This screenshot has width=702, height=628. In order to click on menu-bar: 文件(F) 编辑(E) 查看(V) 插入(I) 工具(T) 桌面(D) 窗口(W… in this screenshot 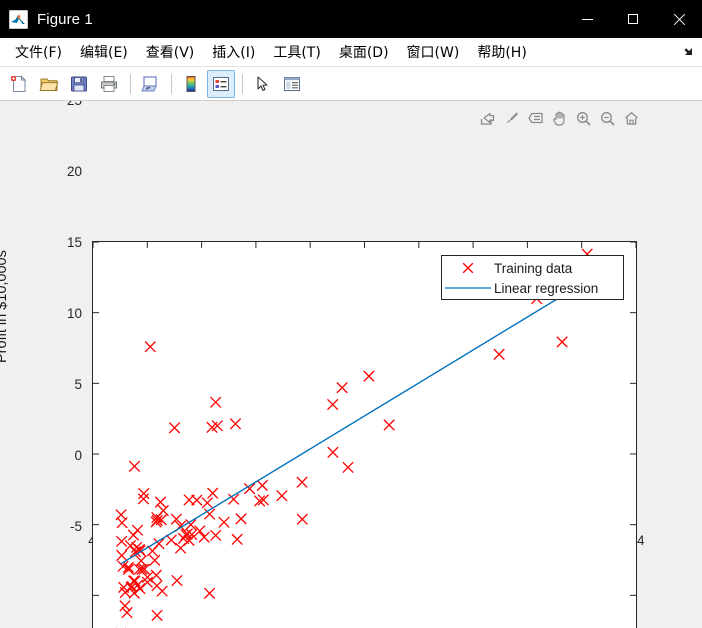, I will do `click(351, 52)`.